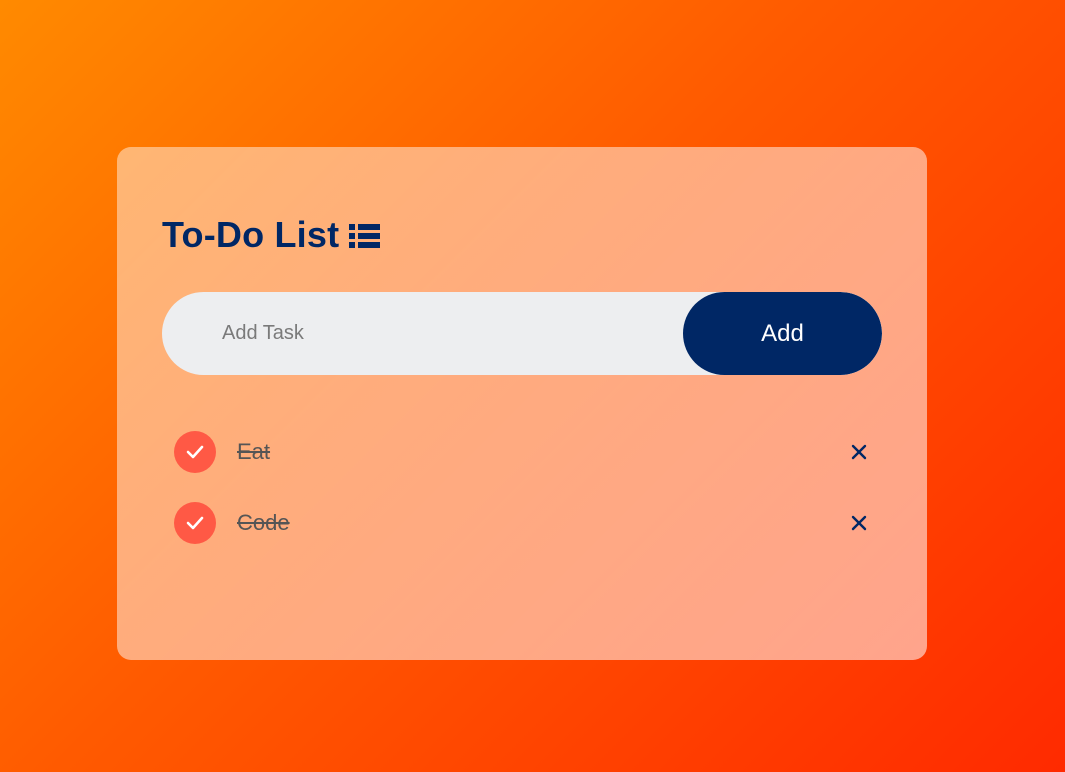 The height and width of the screenshot is (772, 1065). Describe the element at coordinates (782, 333) in the screenshot. I see `add-button: Add` at that location.